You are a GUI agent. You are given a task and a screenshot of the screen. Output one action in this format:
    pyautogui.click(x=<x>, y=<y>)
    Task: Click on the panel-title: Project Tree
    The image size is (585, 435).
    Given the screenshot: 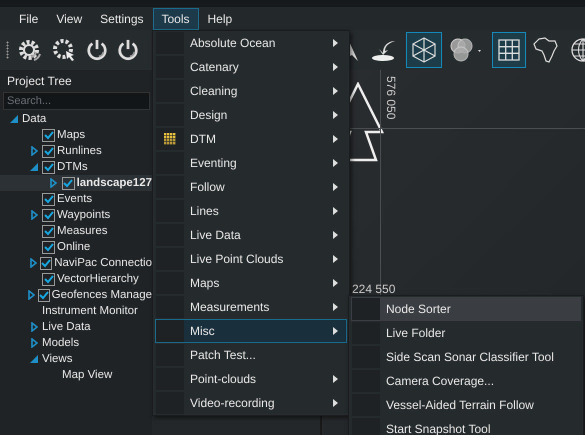 What is the action you would take?
    pyautogui.click(x=39, y=81)
    